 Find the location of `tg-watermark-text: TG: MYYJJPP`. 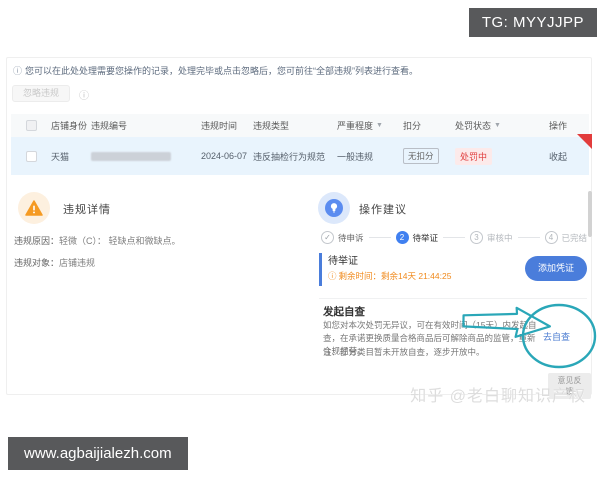

tg-watermark-text: TG: MYYJJPP is located at coordinates (532, 22).